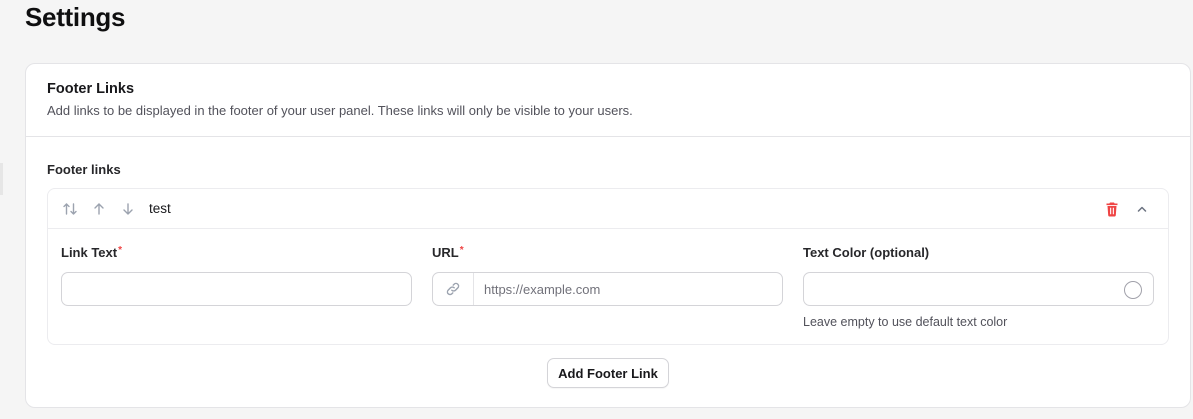  Describe the element at coordinates (1112, 209) in the screenshot. I see `trash-icon` at that location.